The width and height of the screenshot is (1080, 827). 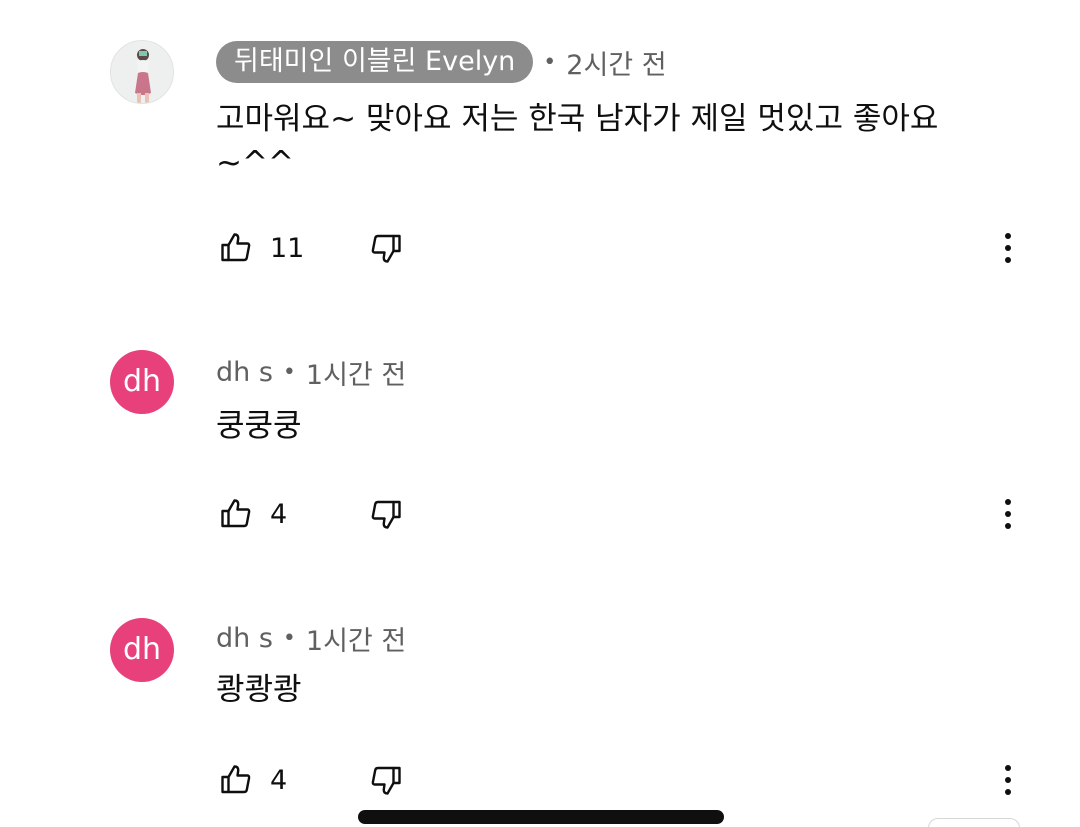 What do you see at coordinates (259, 426) in the screenshot?
I see `comment-text: 쿵쿵쿵` at bounding box center [259, 426].